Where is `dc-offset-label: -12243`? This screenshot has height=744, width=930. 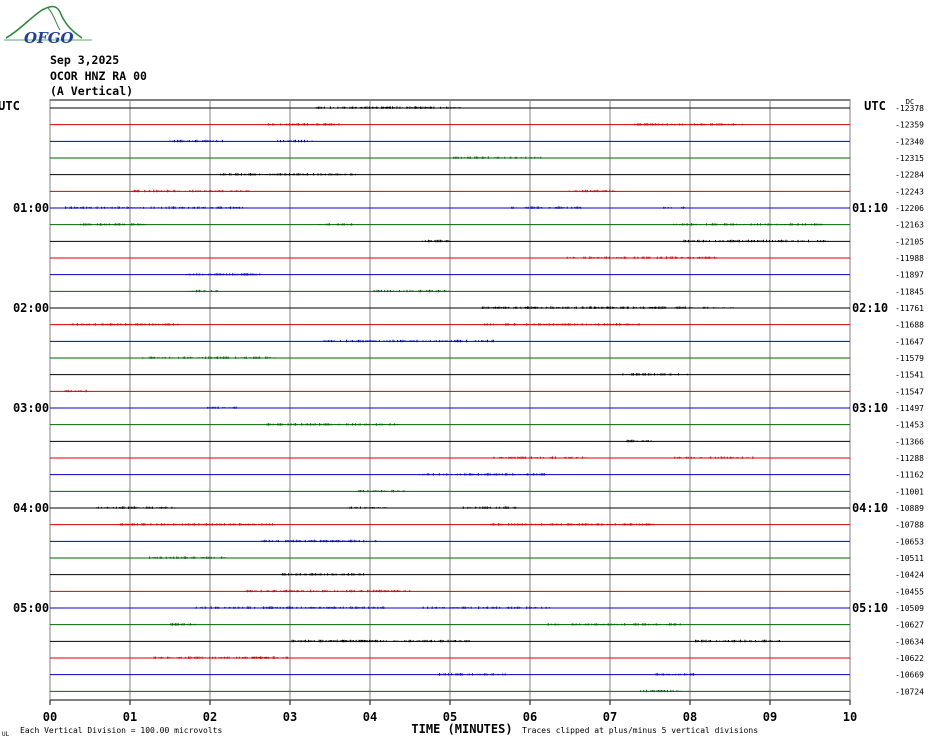
dc-offset-label: -12243 is located at coordinates (909, 191).